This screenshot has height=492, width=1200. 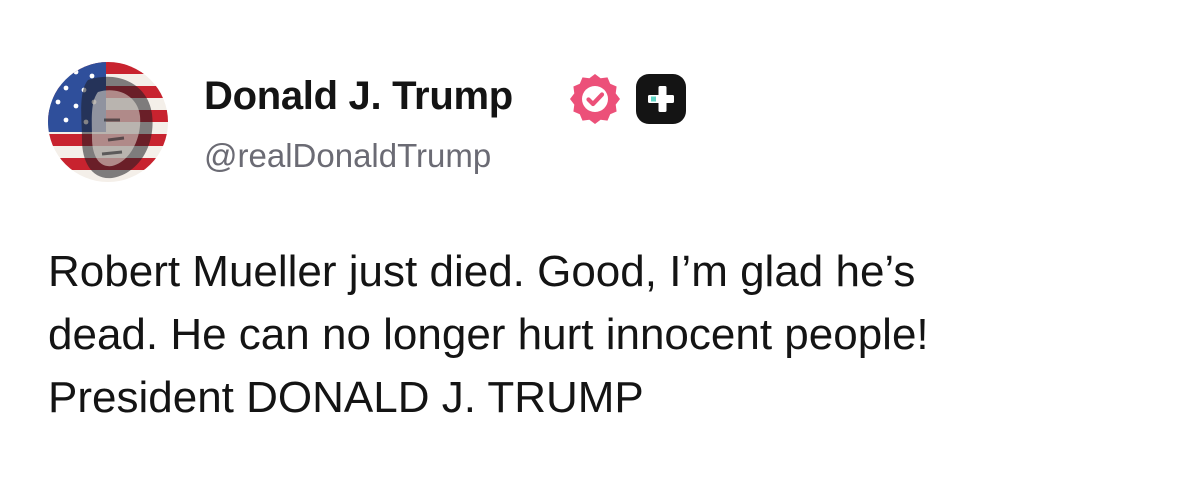 I want to click on display-name: Donald J. Trump, so click(x=358, y=96).